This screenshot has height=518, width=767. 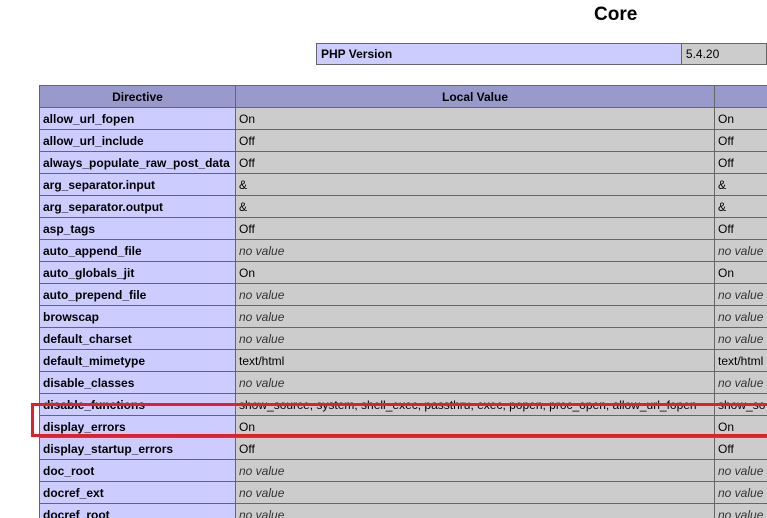 I want to click on directive-name: always_populate_raw_post_data, so click(x=137, y=162).